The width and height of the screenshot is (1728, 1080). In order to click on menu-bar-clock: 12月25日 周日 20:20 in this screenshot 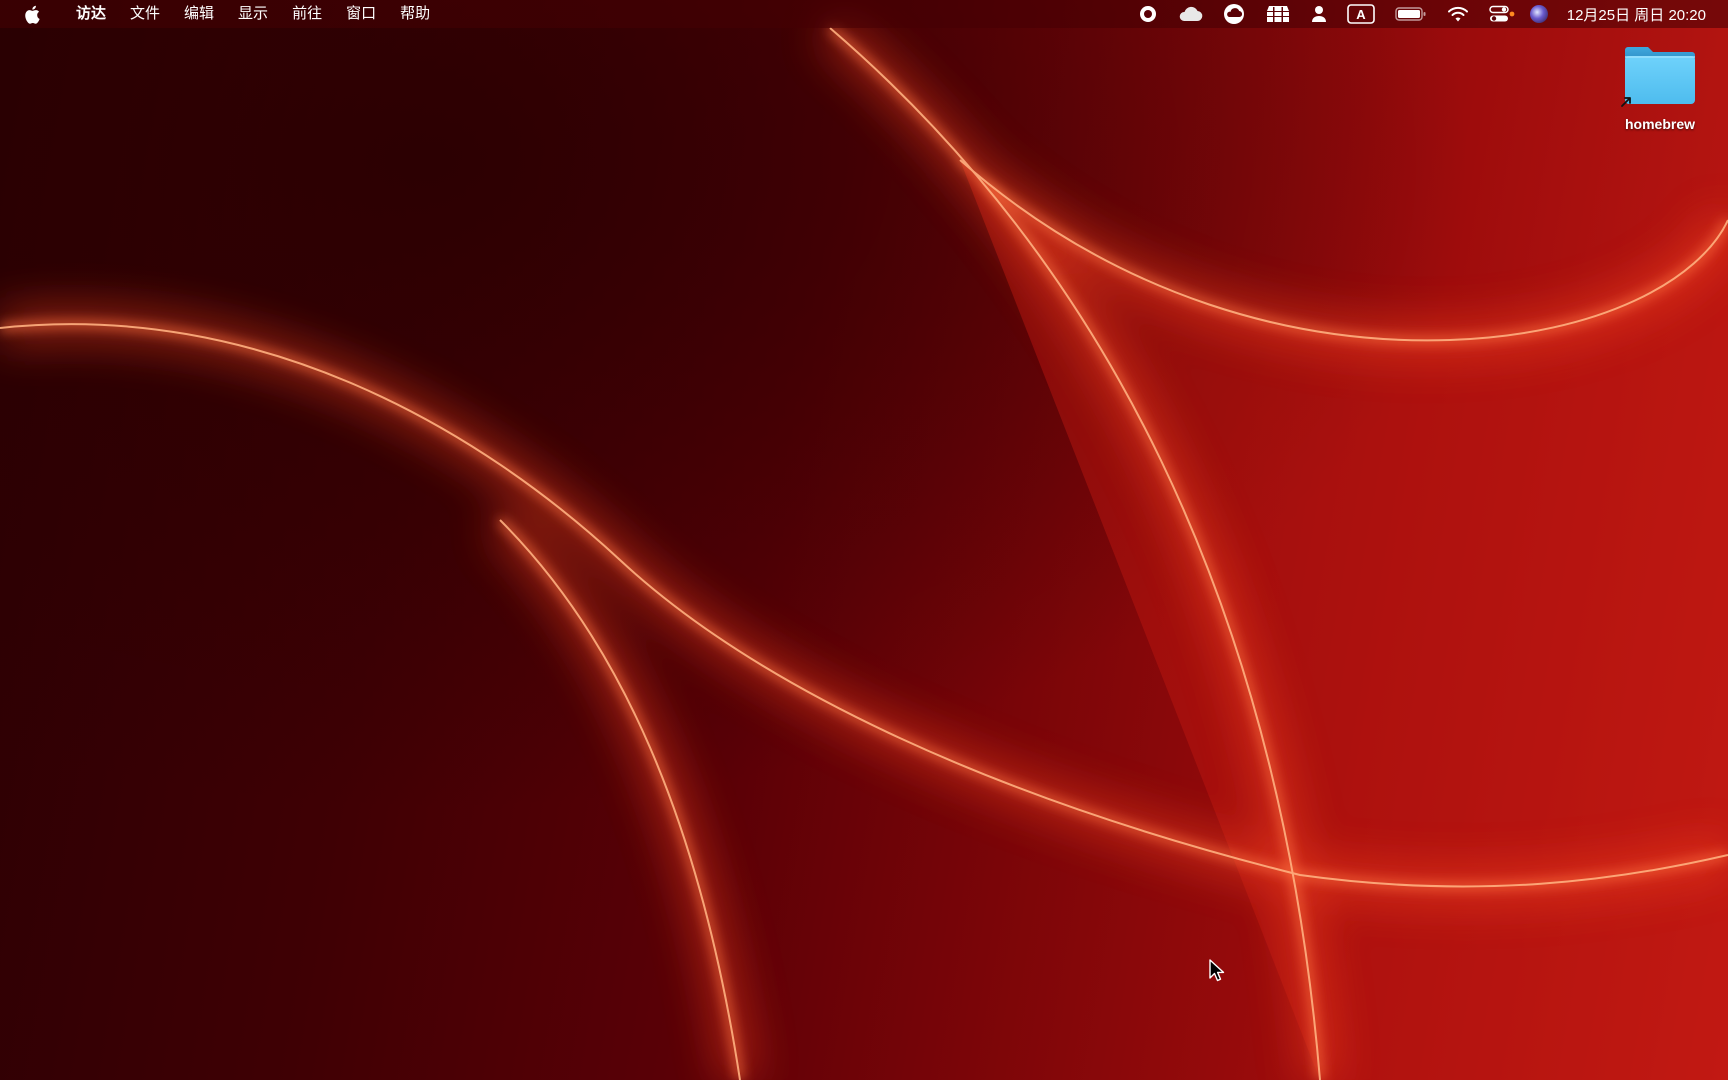, I will do `click(1636, 14)`.